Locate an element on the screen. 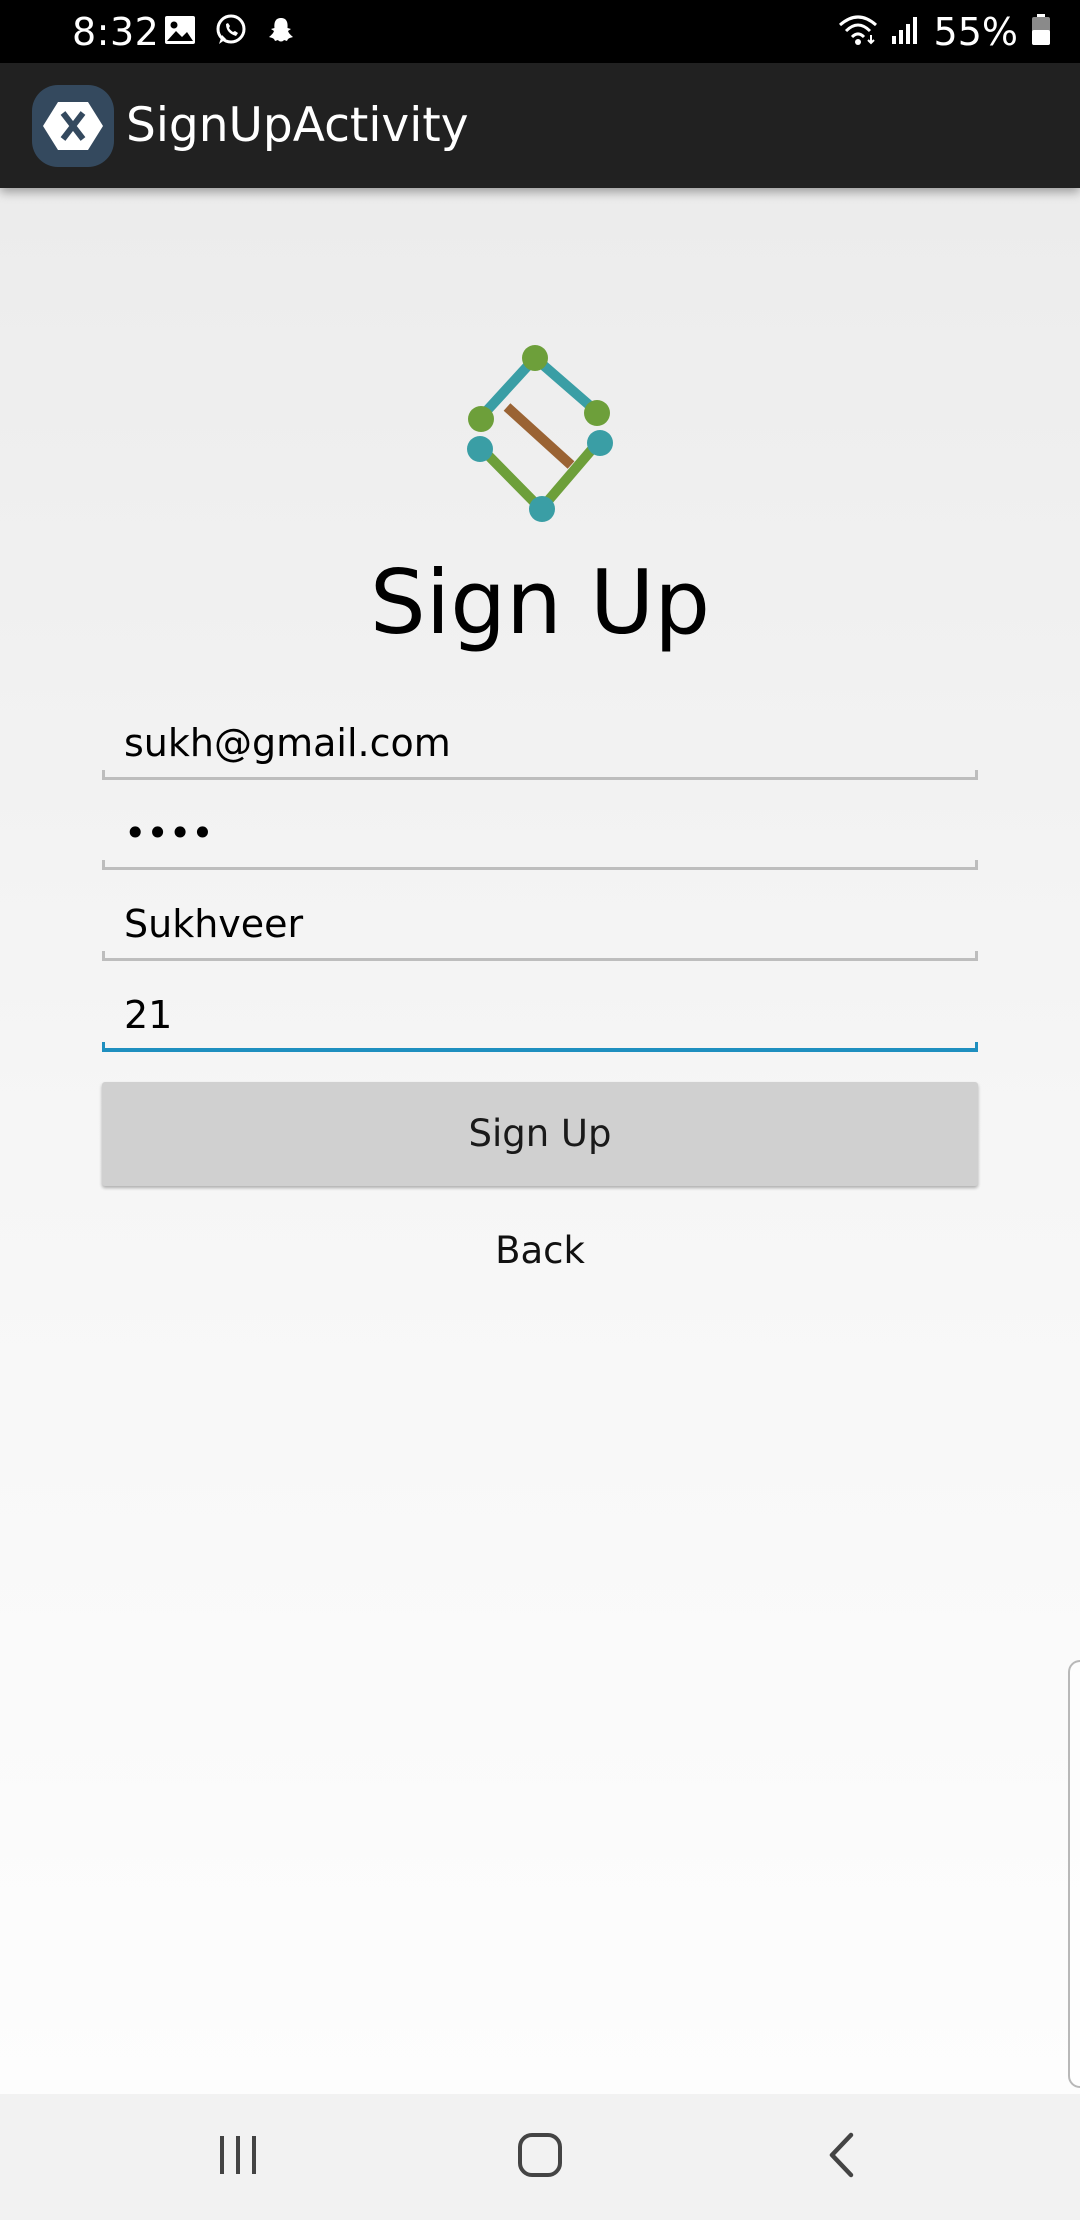 This screenshot has height=2220, width=1080. navigation-bar is located at coordinates (540, 2157).